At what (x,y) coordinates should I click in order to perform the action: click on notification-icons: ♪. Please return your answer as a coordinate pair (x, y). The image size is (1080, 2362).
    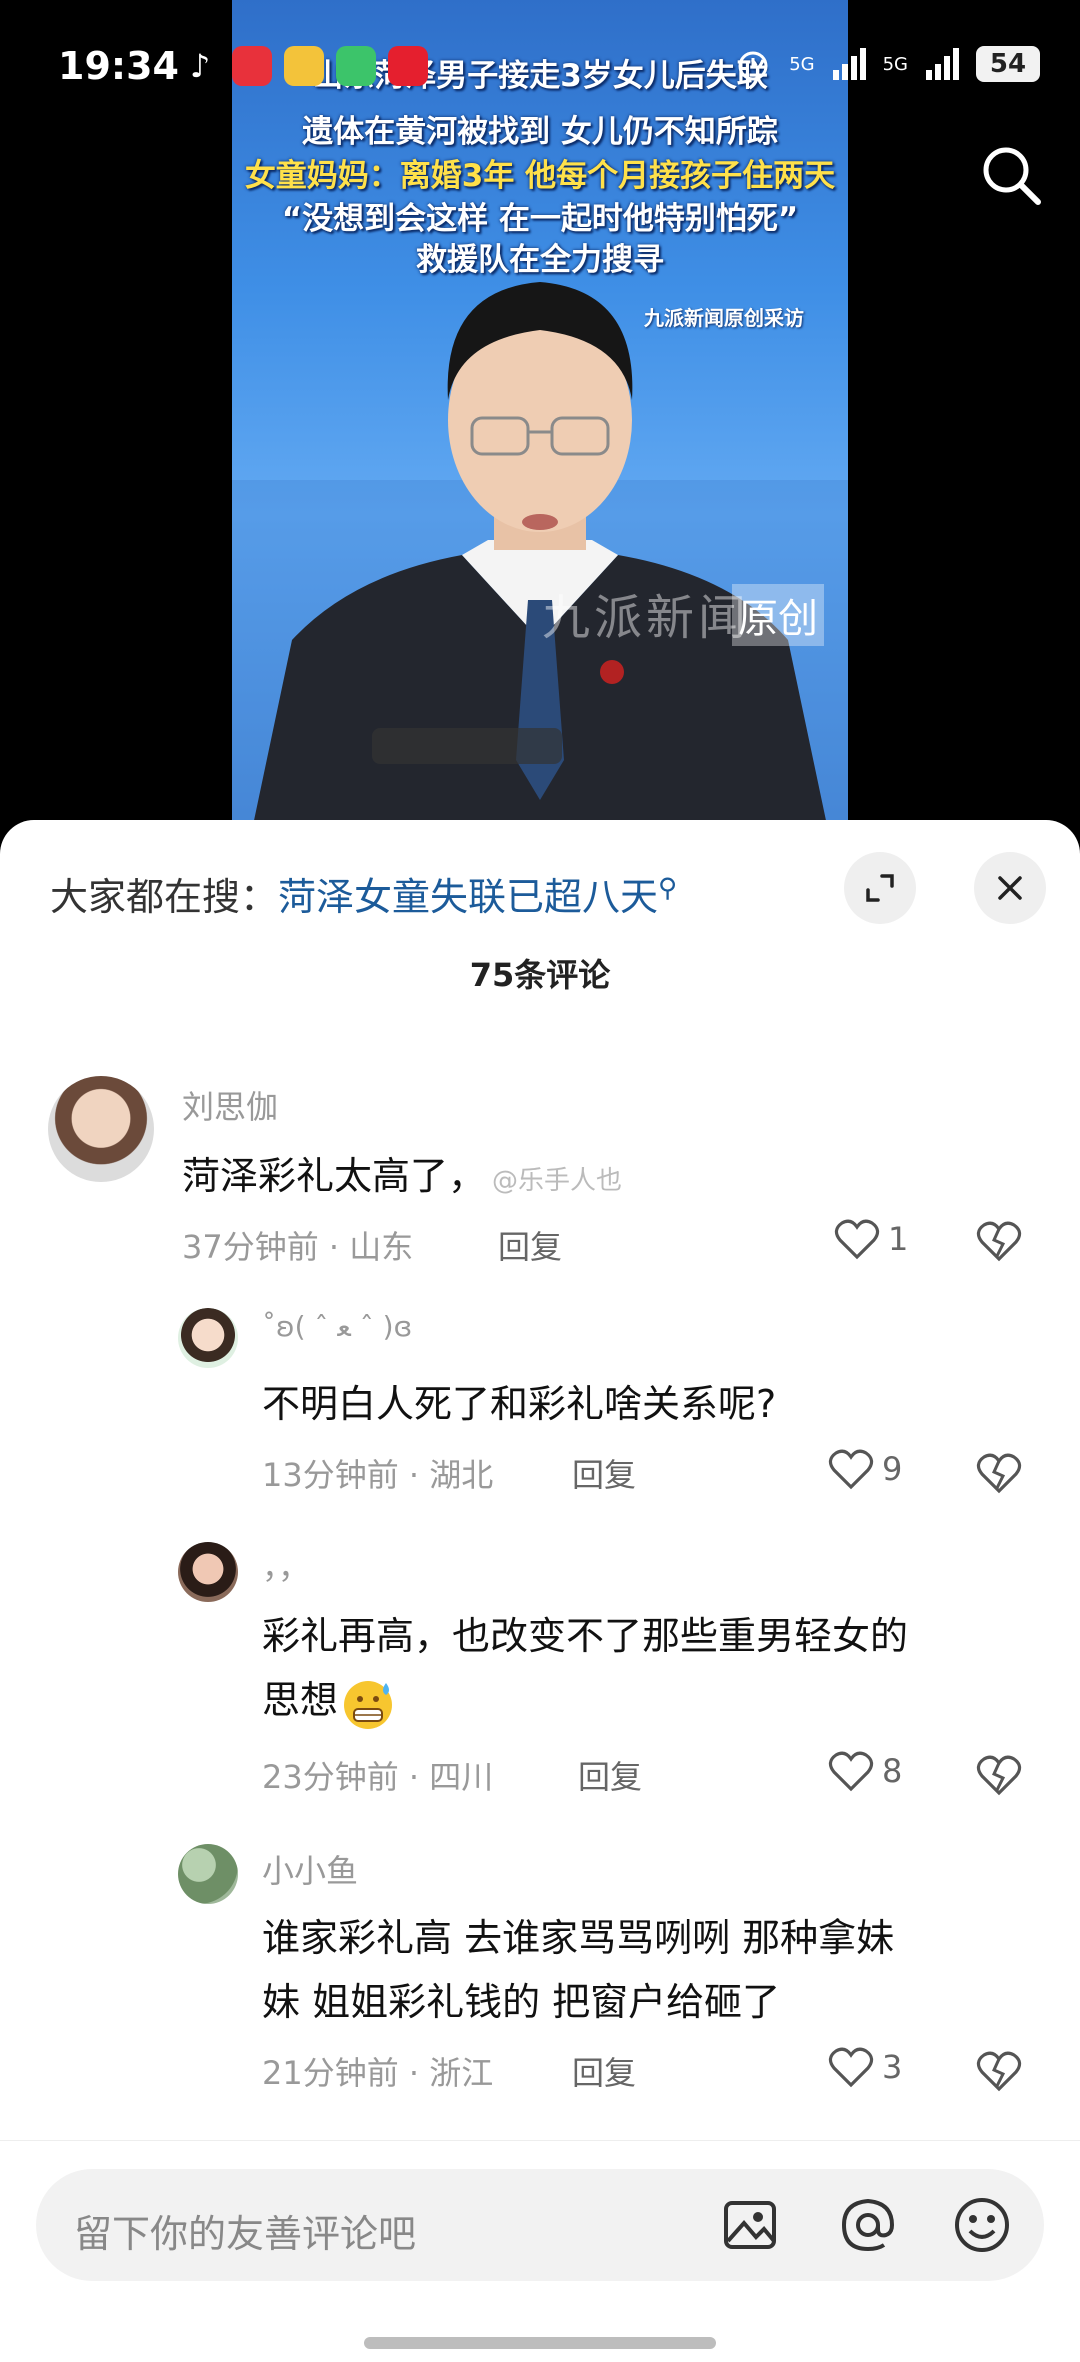
    Looking at the image, I should click on (304, 66).